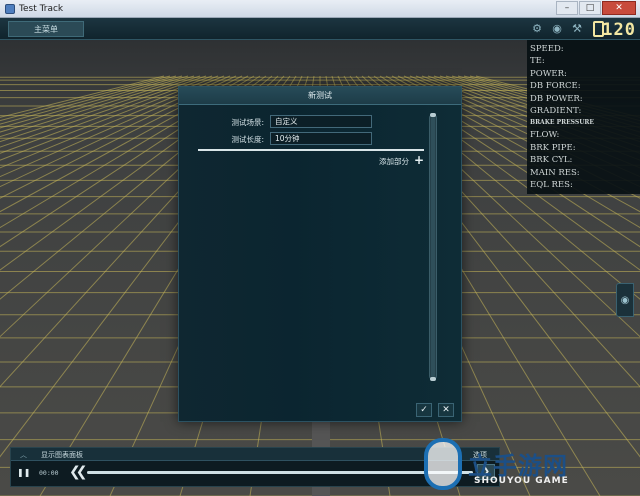 Image resolution: width=640 pixels, height=496 pixels. I want to click on window-controls: – □ ✕, so click(595, 8).